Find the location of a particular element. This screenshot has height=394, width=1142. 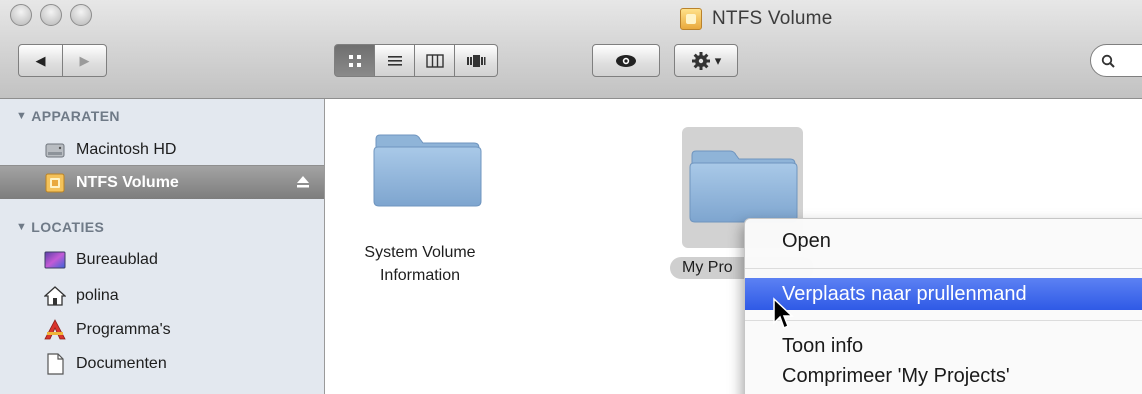

coverflow-view-button is located at coordinates (476, 60).